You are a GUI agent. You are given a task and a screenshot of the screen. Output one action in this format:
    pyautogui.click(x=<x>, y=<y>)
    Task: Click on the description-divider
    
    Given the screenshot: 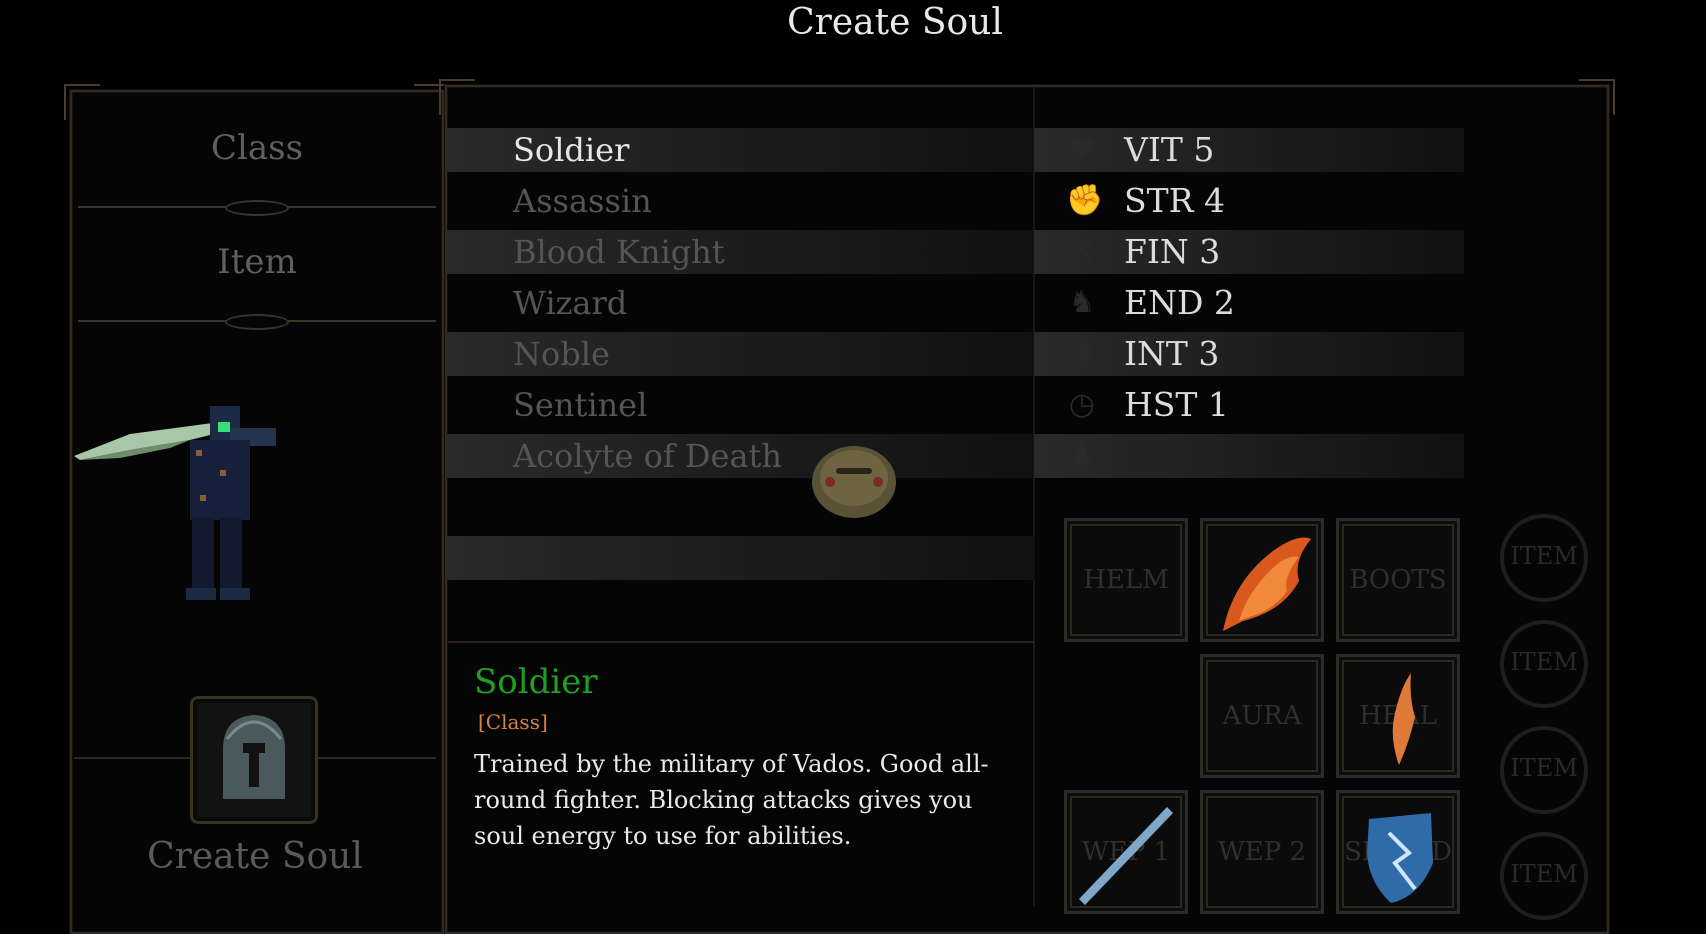 What is the action you would take?
    pyautogui.click(x=741, y=642)
    